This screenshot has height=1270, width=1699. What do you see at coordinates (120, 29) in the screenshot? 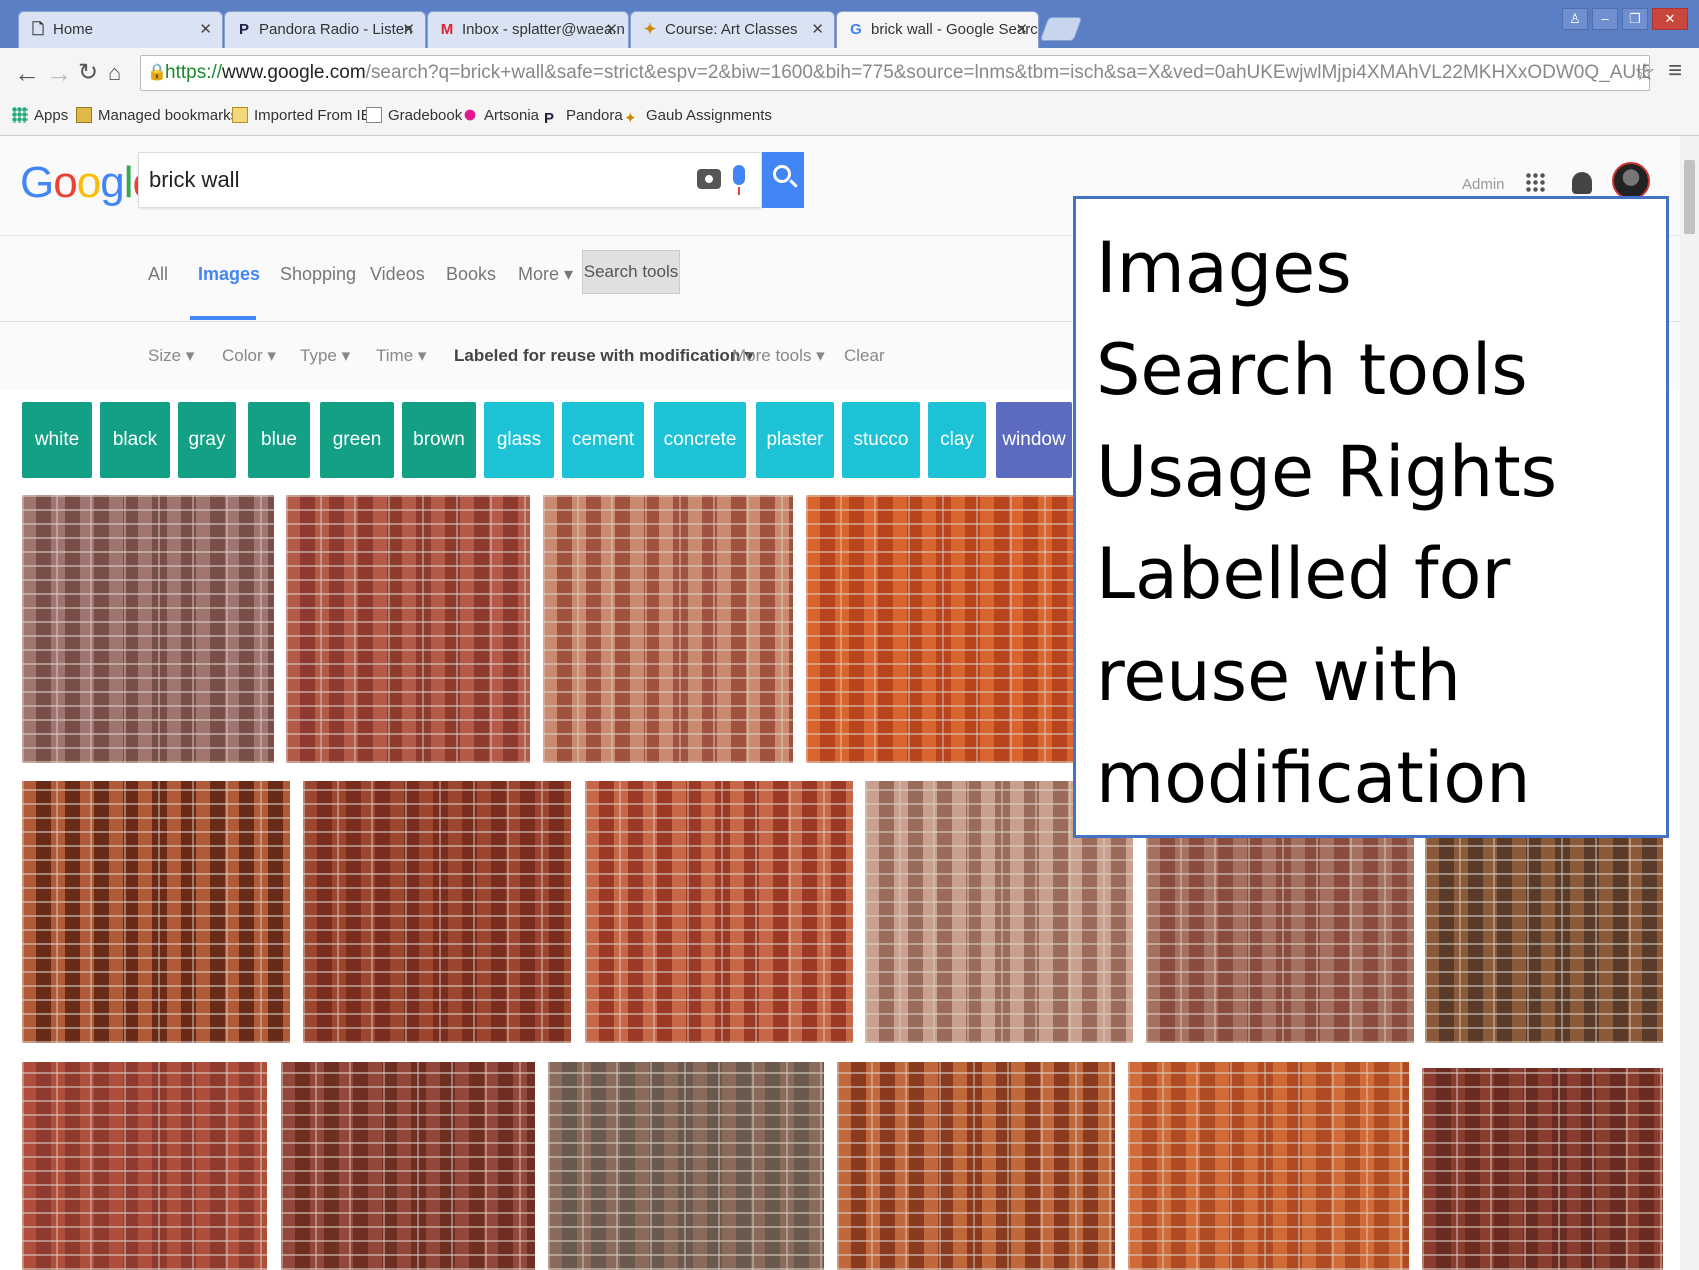
I see `tab-home: 🗋 Home ✕` at bounding box center [120, 29].